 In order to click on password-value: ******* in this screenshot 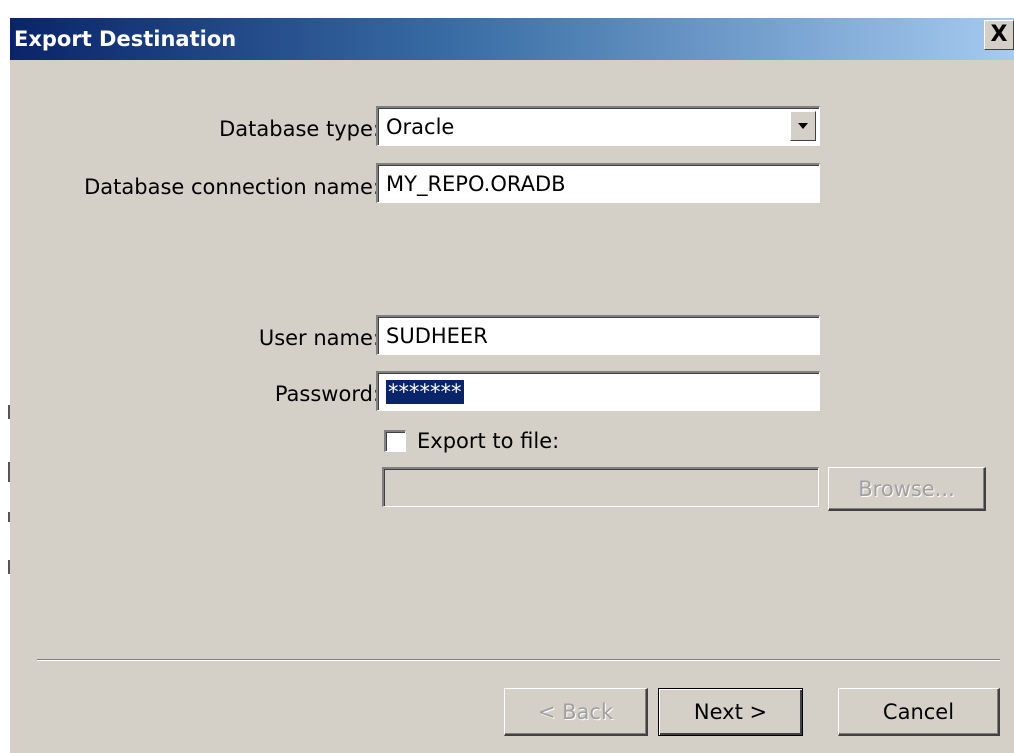, I will do `click(425, 391)`.